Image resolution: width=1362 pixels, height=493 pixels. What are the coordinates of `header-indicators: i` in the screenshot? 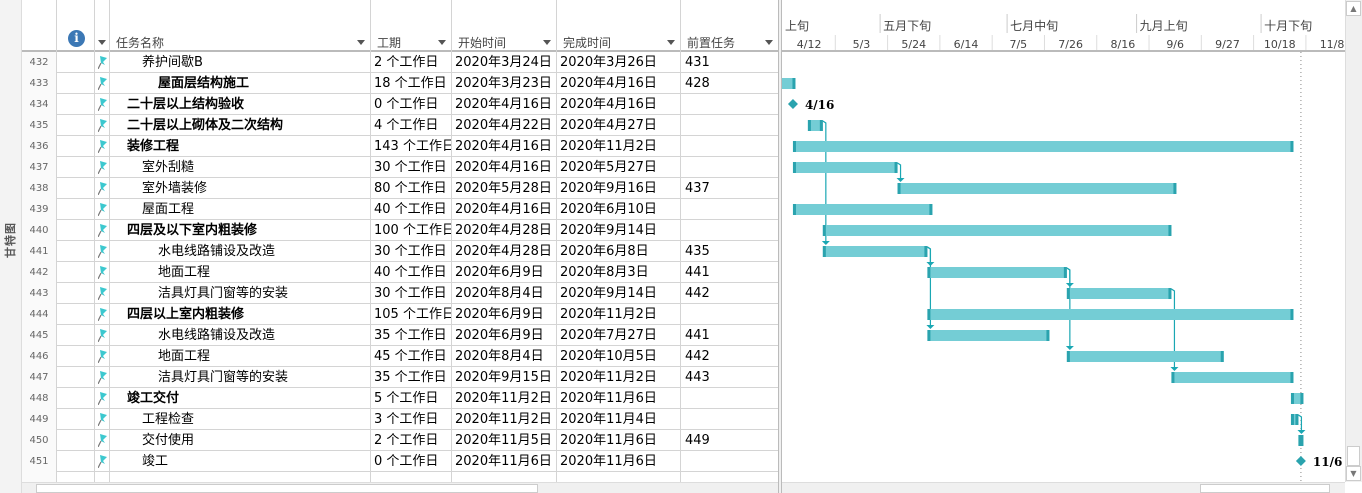 It's located at (76, 26).